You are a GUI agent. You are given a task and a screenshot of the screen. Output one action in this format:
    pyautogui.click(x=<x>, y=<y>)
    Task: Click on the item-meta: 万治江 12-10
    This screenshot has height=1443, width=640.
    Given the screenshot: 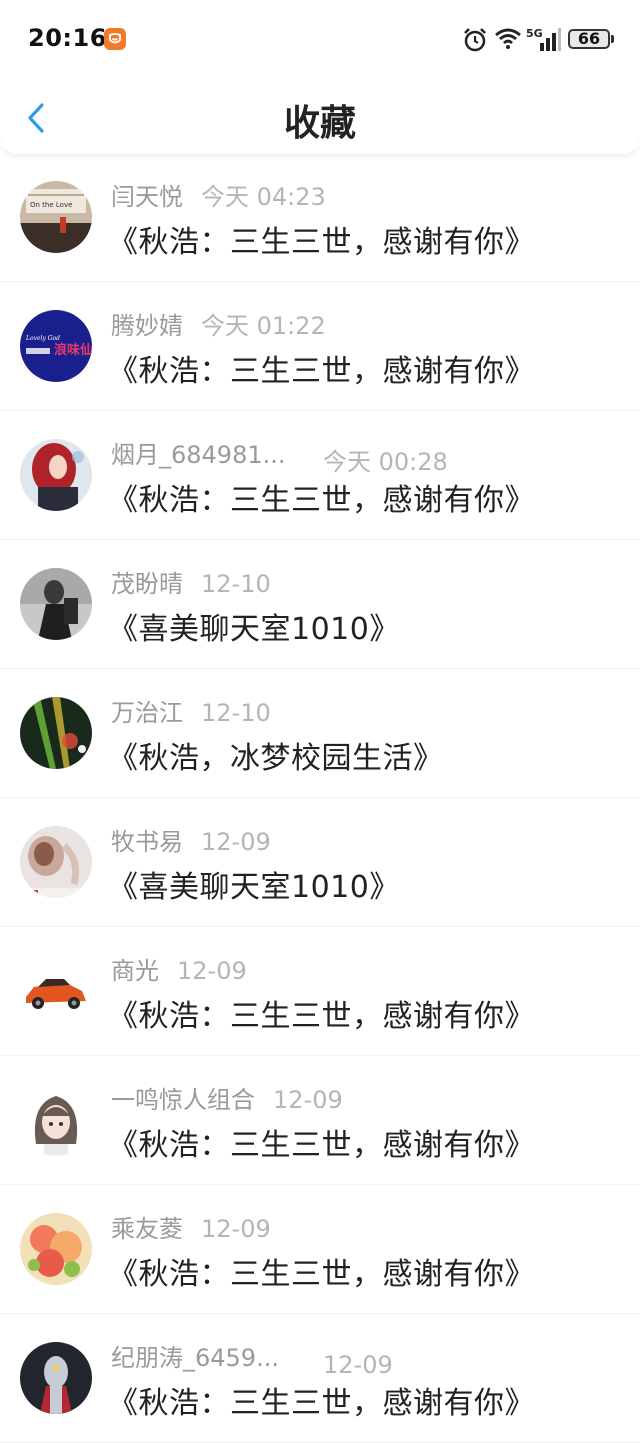 What is the action you would take?
    pyautogui.click(x=191, y=710)
    